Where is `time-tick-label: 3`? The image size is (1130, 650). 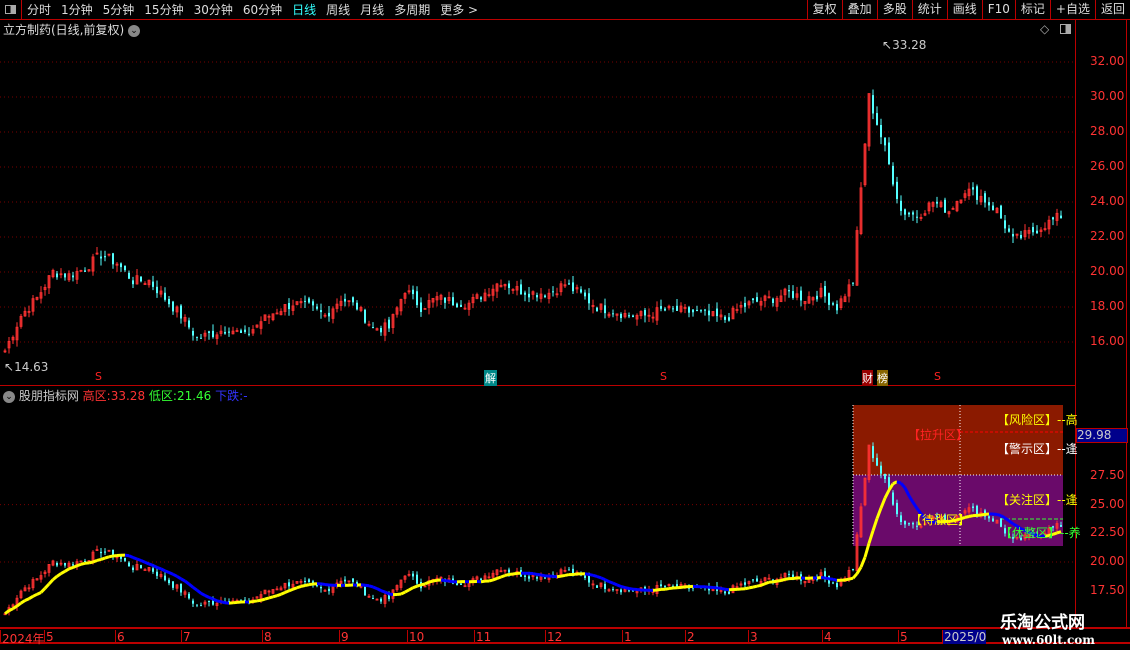
time-tick-label: 3 is located at coordinates (753, 637).